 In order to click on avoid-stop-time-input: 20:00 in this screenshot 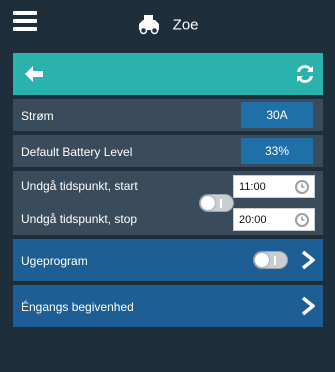, I will do `click(274, 219)`.